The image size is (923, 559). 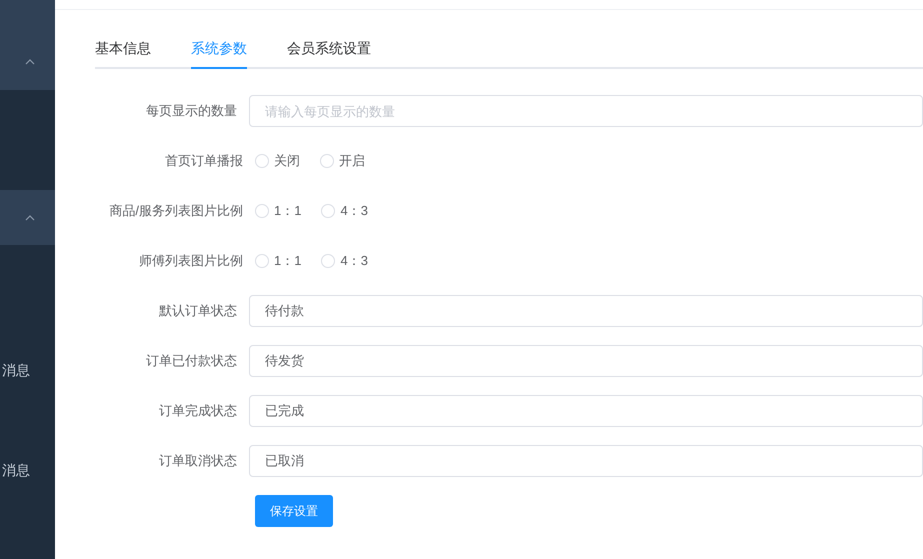 What do you see at coordinates (198, 311) in the screenshot?
I see `form-label: 默认订单状态` at bounding box center [198, 311].